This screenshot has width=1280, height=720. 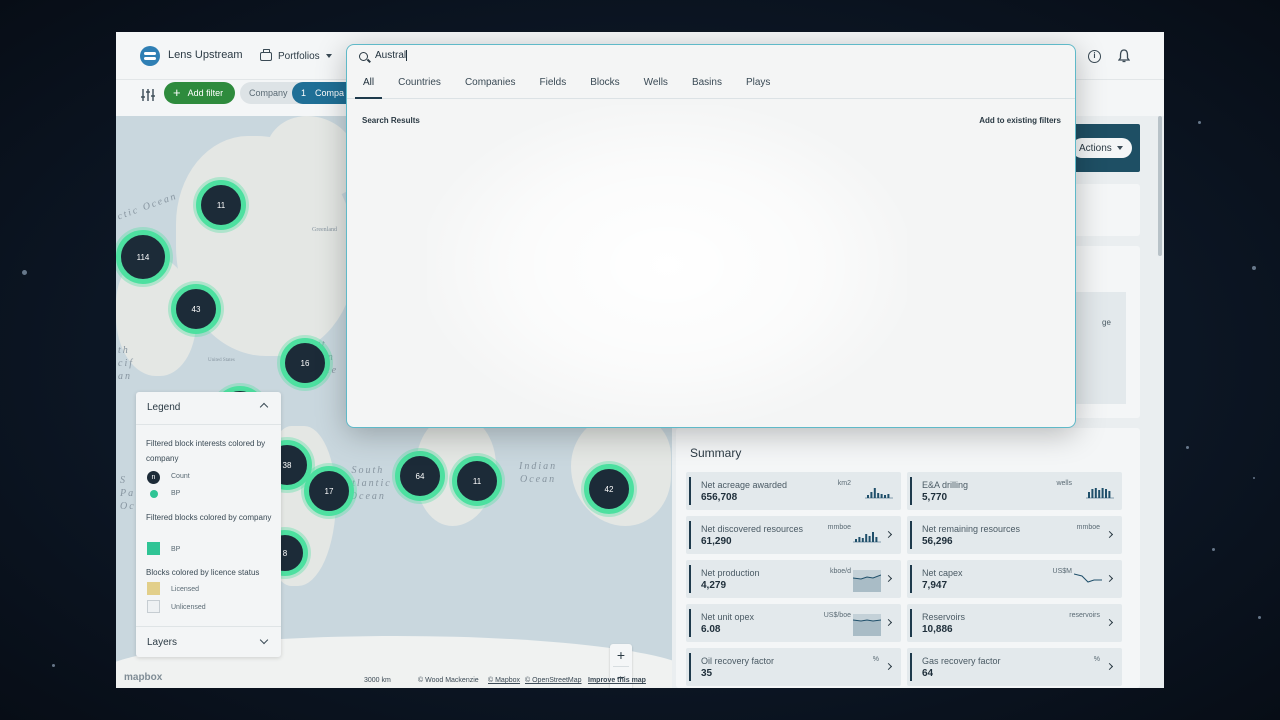 What do you see at coordinates (203, 572) in the screenshot?
I see `legend-section-licence: Blocks colored by licence status` at bounding box center [203, 572].